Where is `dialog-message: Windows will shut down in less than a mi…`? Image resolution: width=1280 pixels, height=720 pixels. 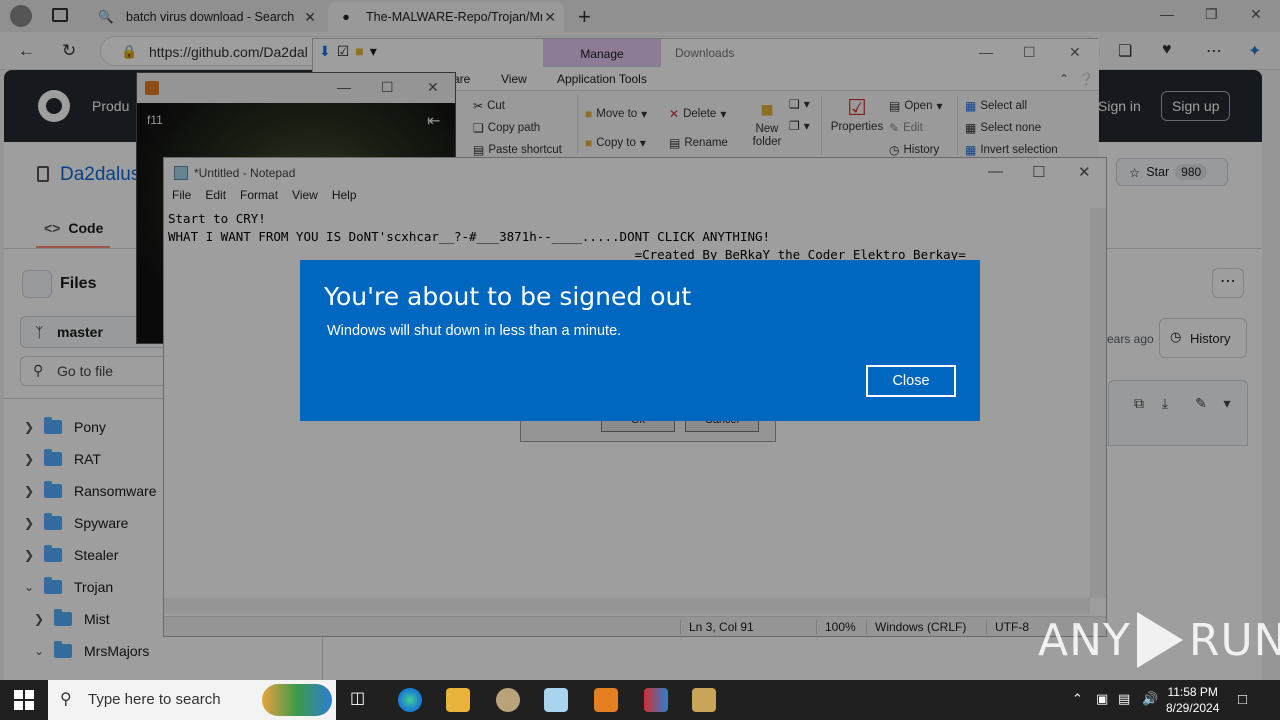
dialog-message: Windows will shut down in less than a mi… is located at coordinates (474, 331).